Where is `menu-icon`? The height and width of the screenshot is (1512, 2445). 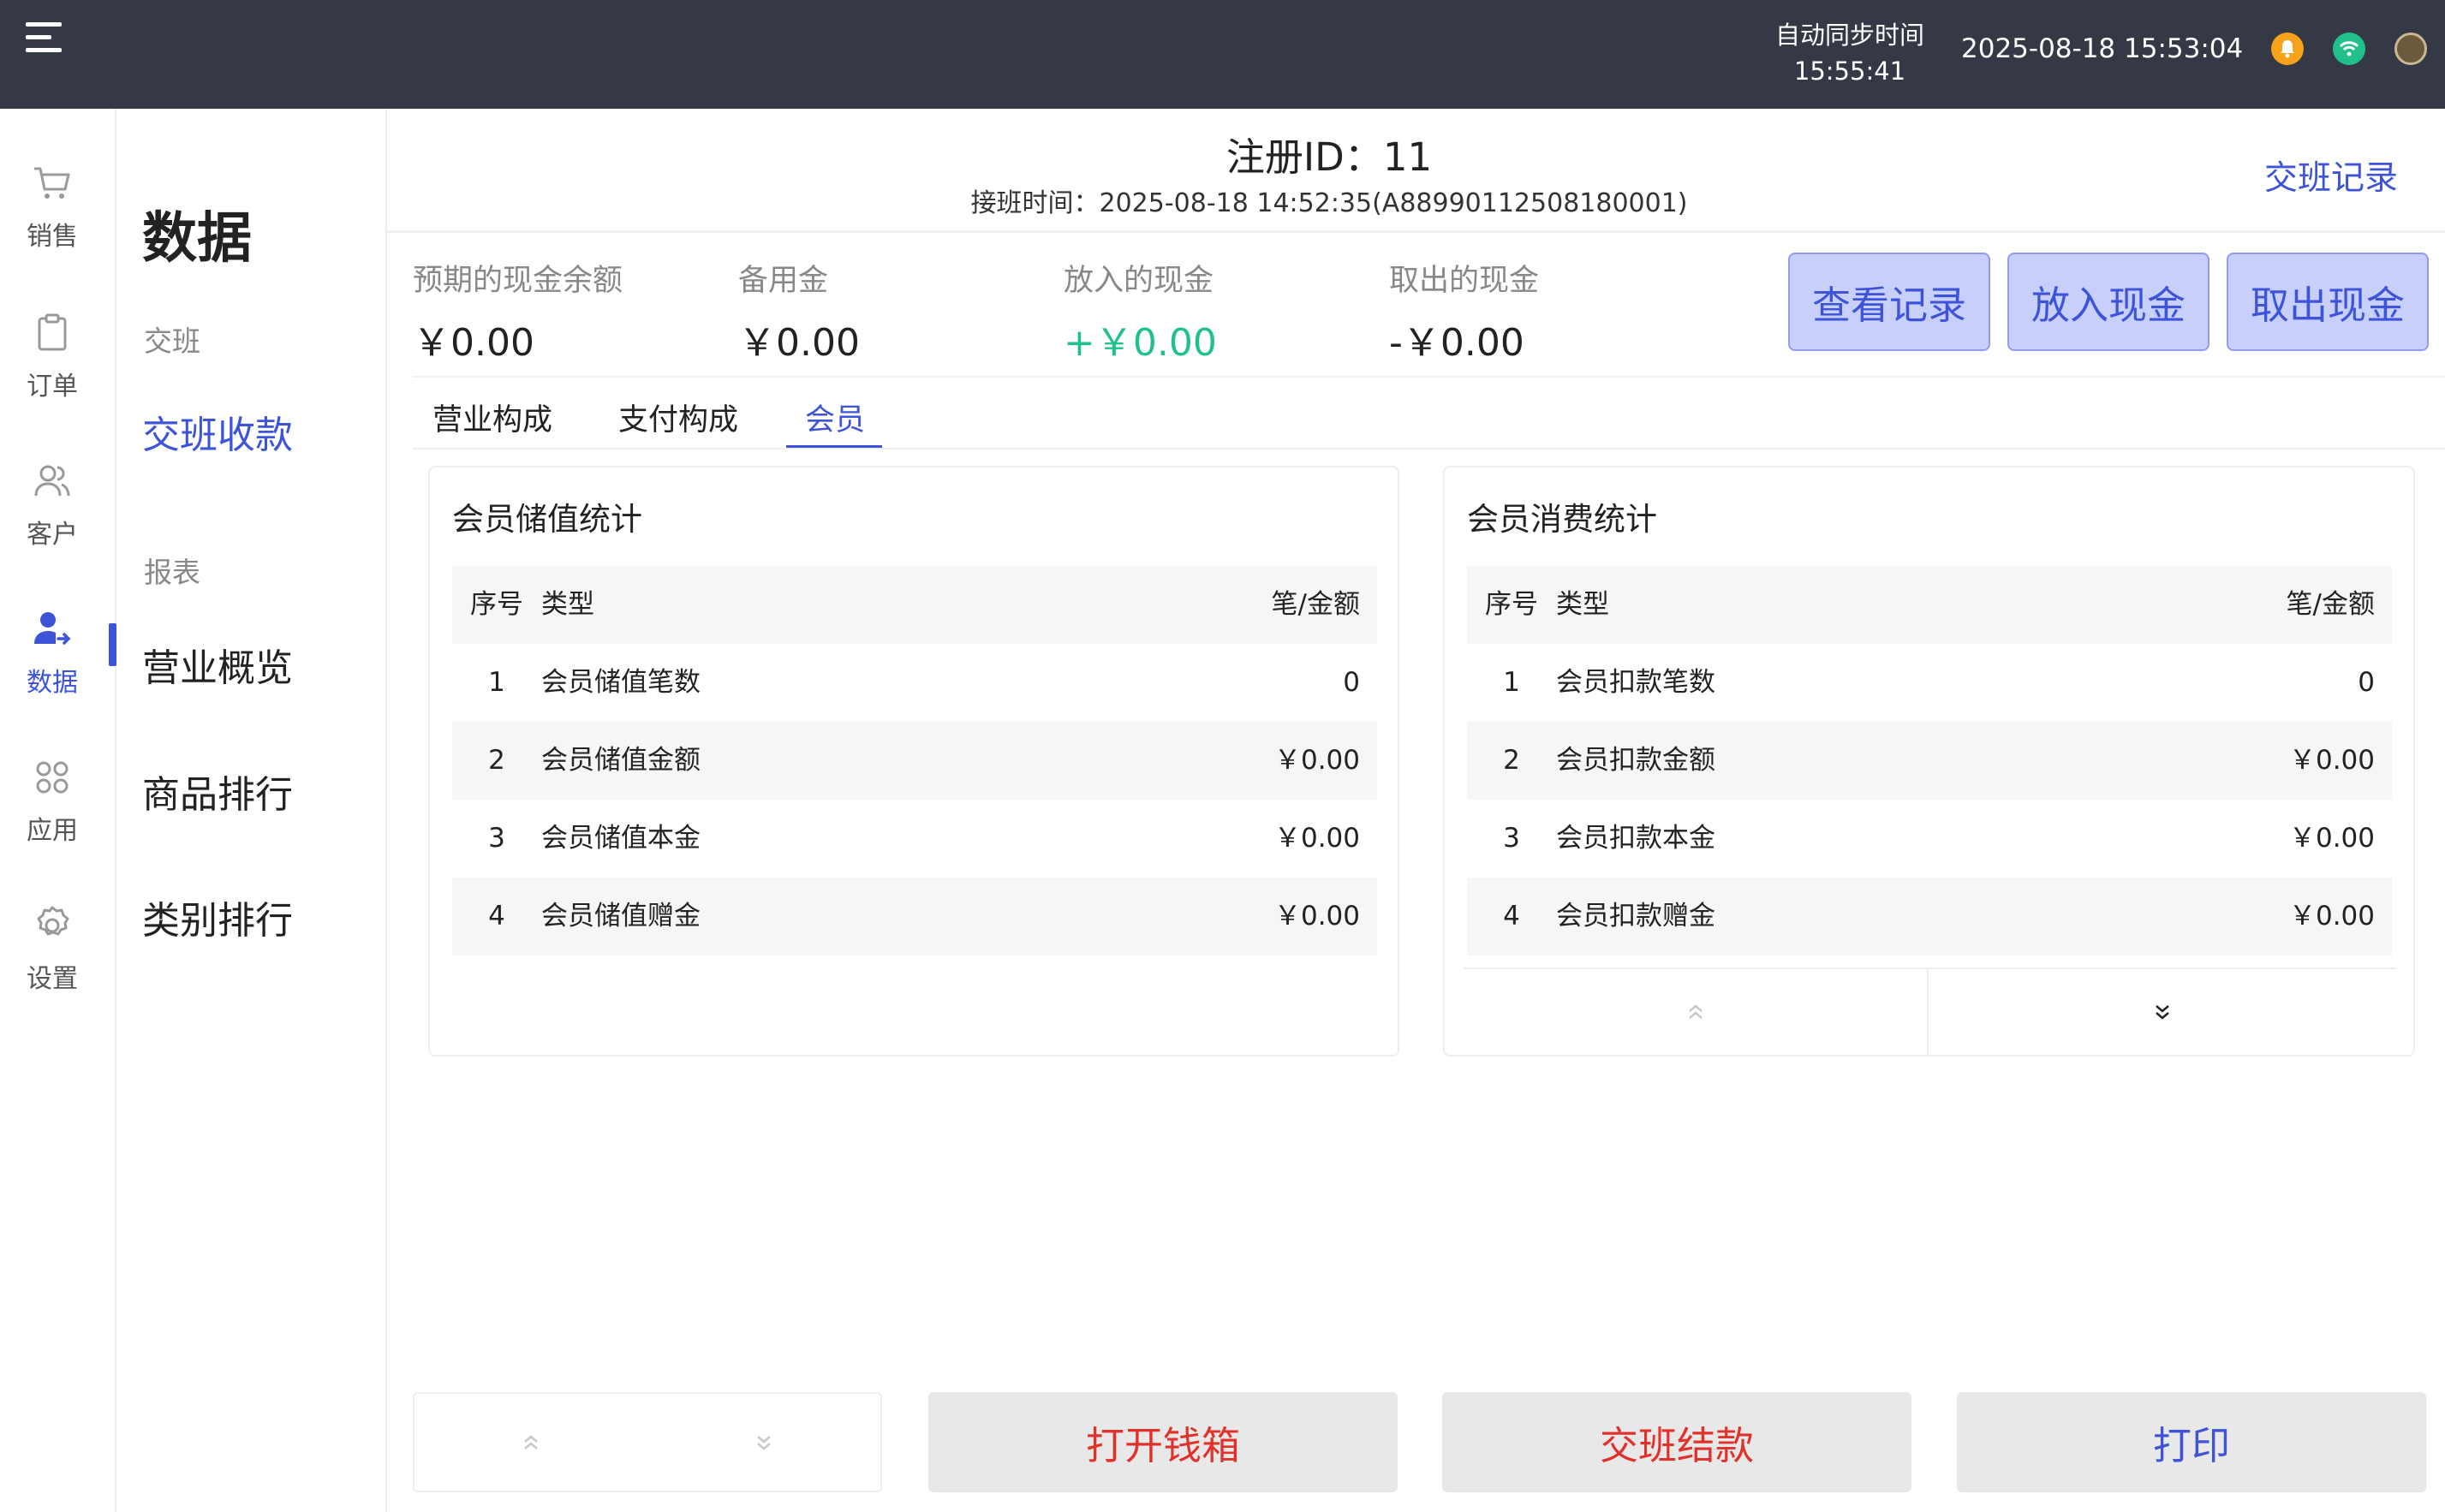 menu-icon is located at coordinates (45, 37).